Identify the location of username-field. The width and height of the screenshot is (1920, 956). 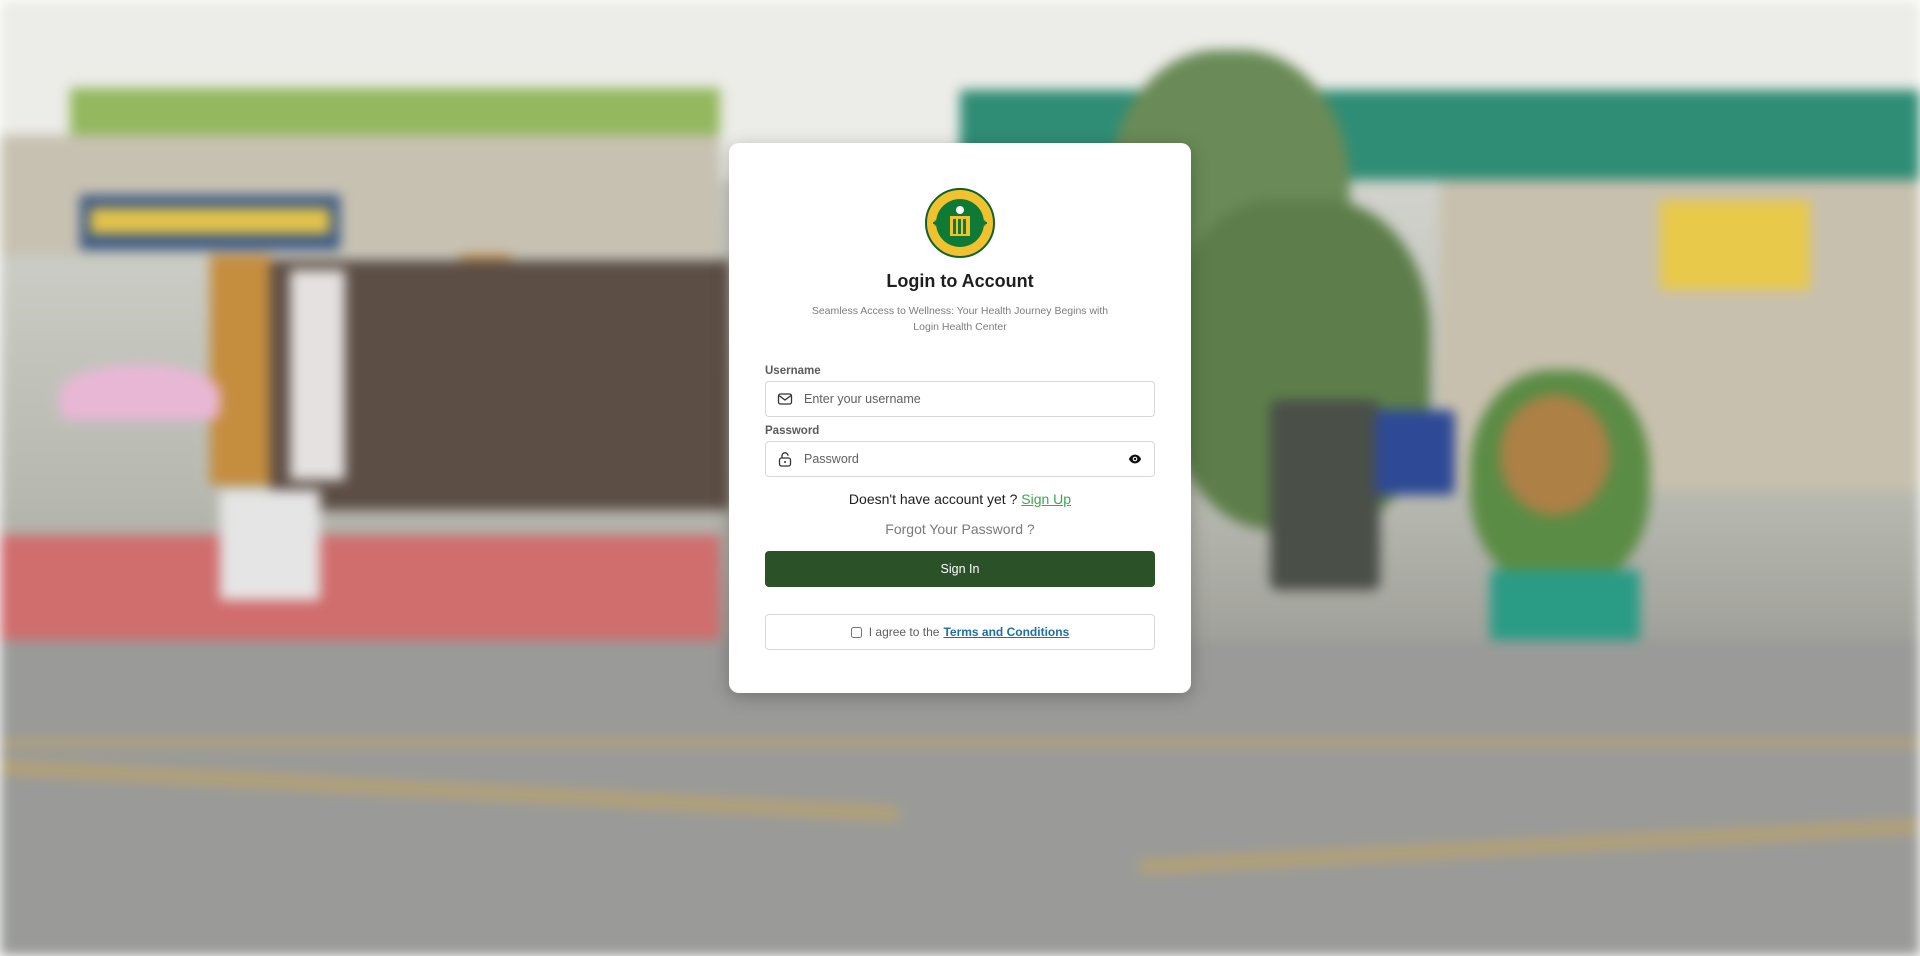
(960, 399).